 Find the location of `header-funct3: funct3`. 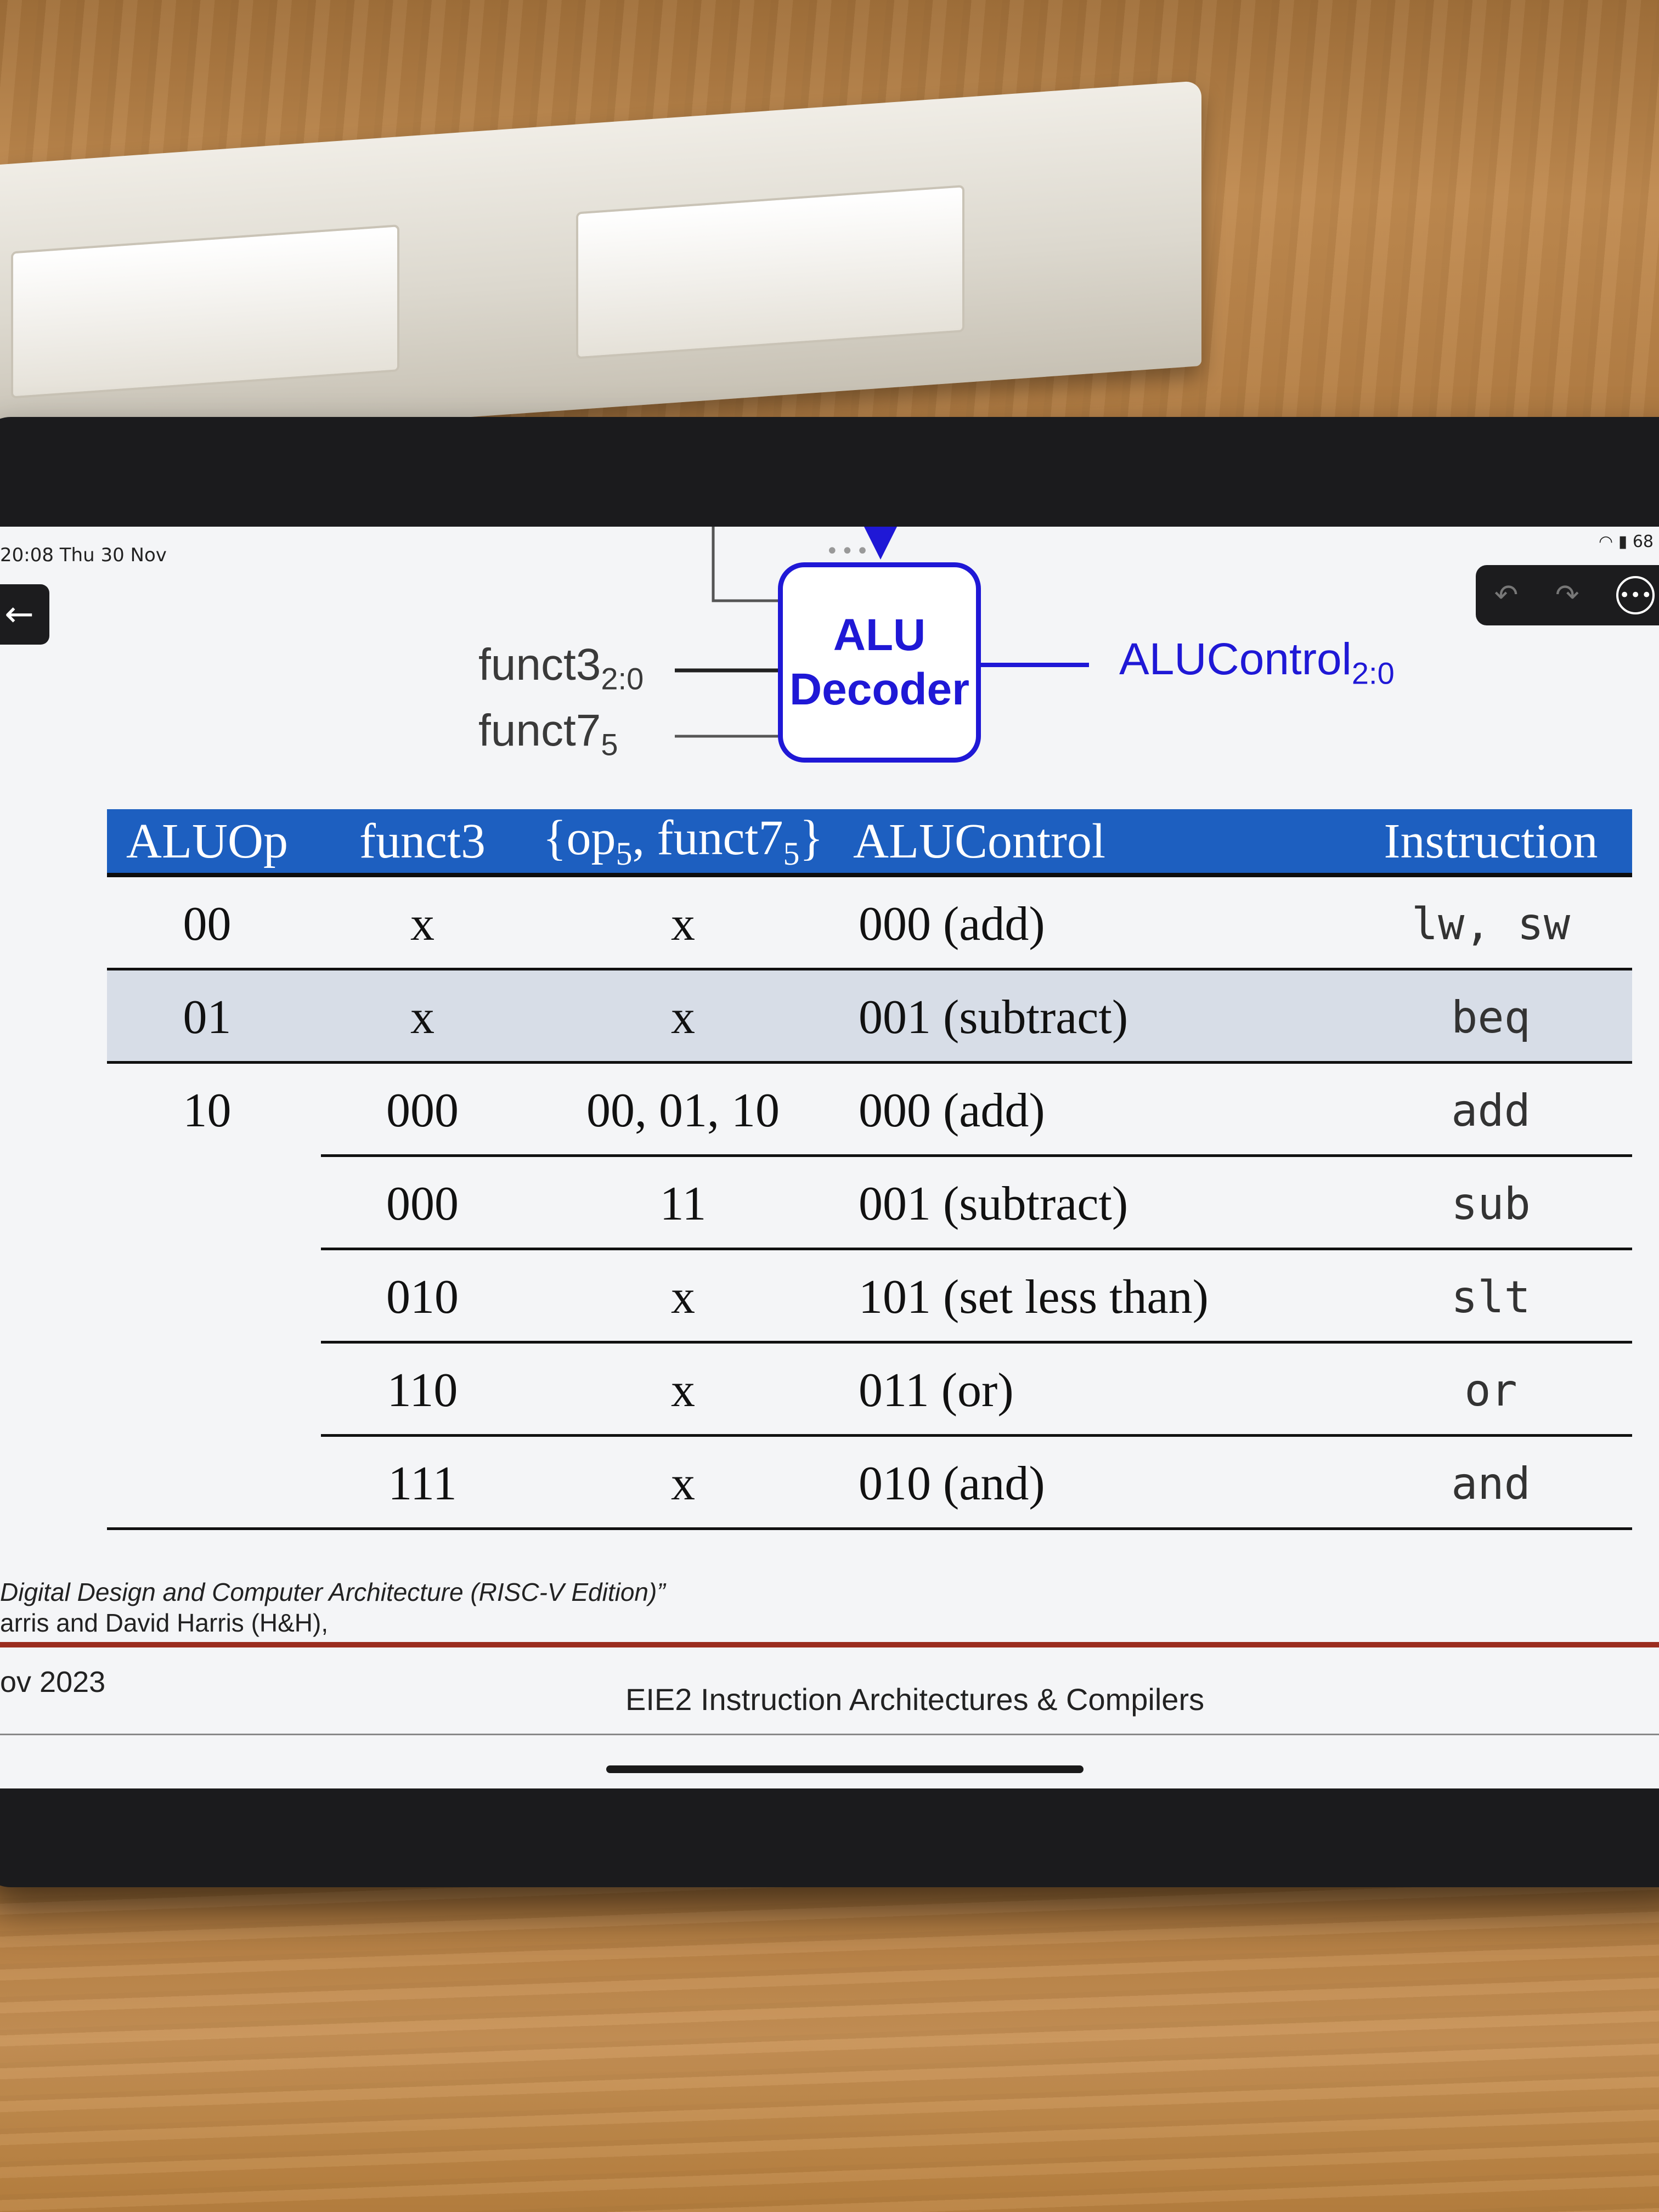

header-funct3: funct3 is located at coordinates (423, 841).